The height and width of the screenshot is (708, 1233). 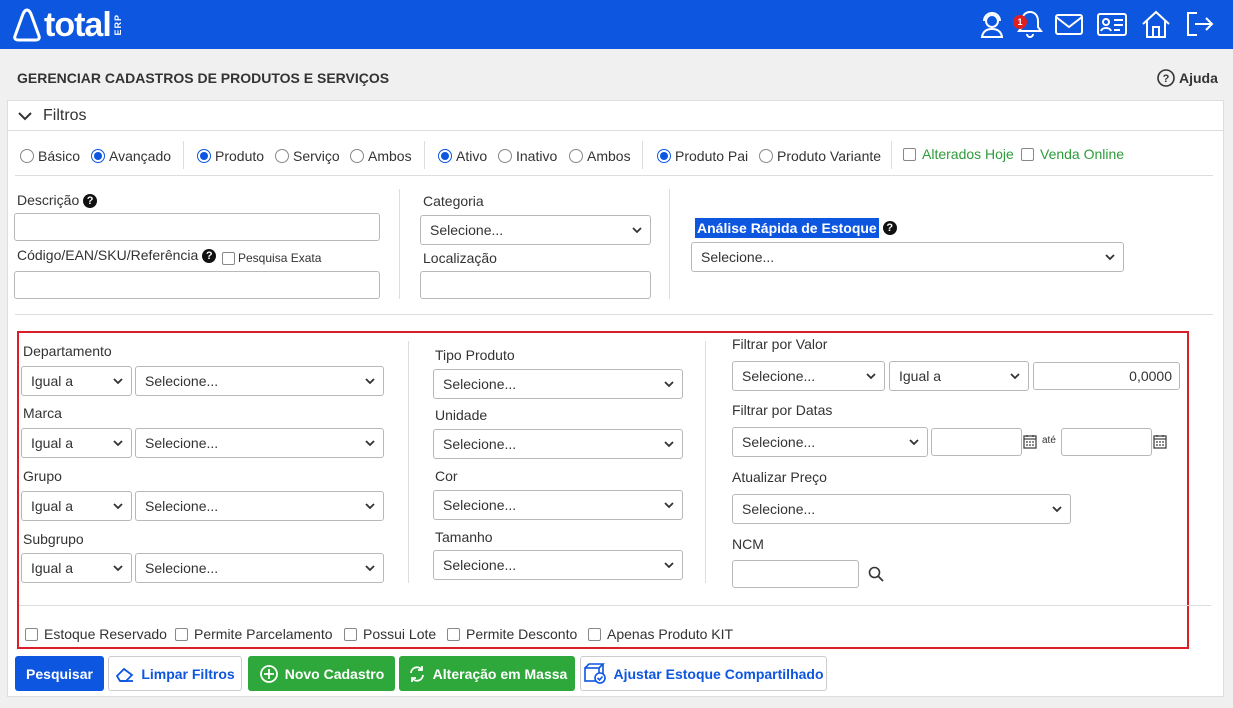 What do you see at coordinates (78, 24) in the screenshot?
I see `logo-text: total` at bounding box center [78, 24].